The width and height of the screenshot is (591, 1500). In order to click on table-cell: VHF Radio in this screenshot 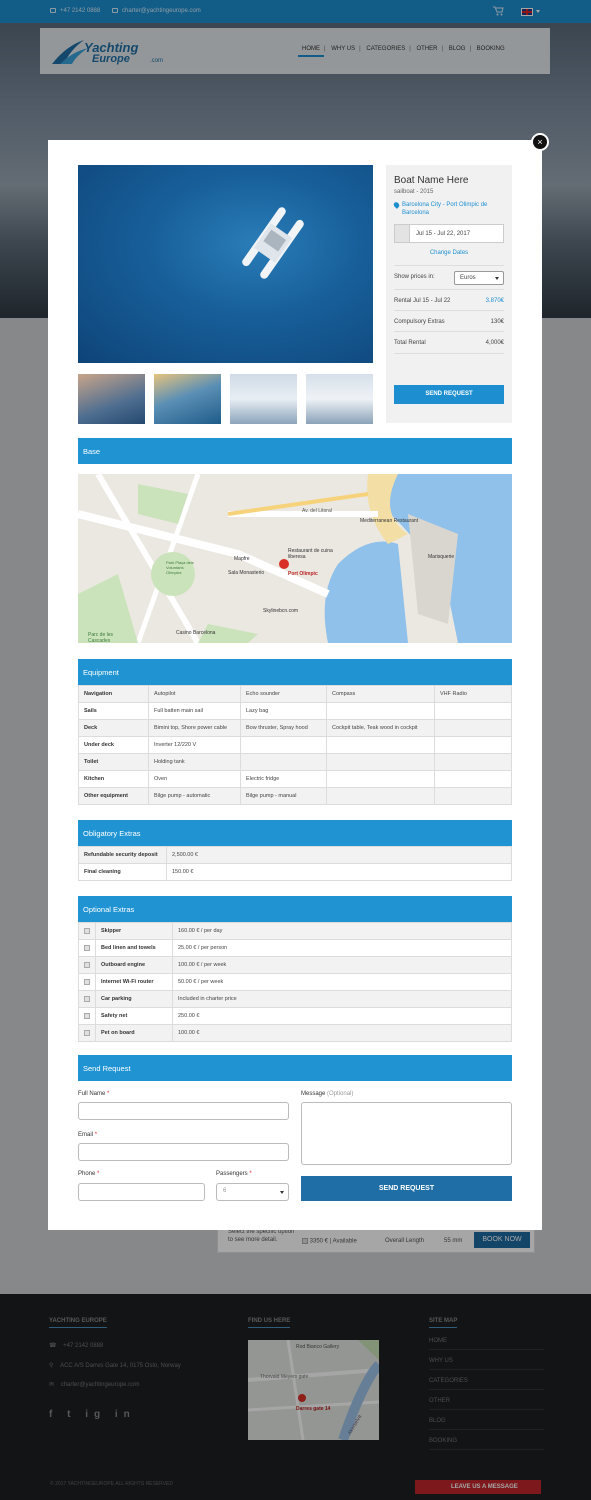, I will do `click(473, 694)`.